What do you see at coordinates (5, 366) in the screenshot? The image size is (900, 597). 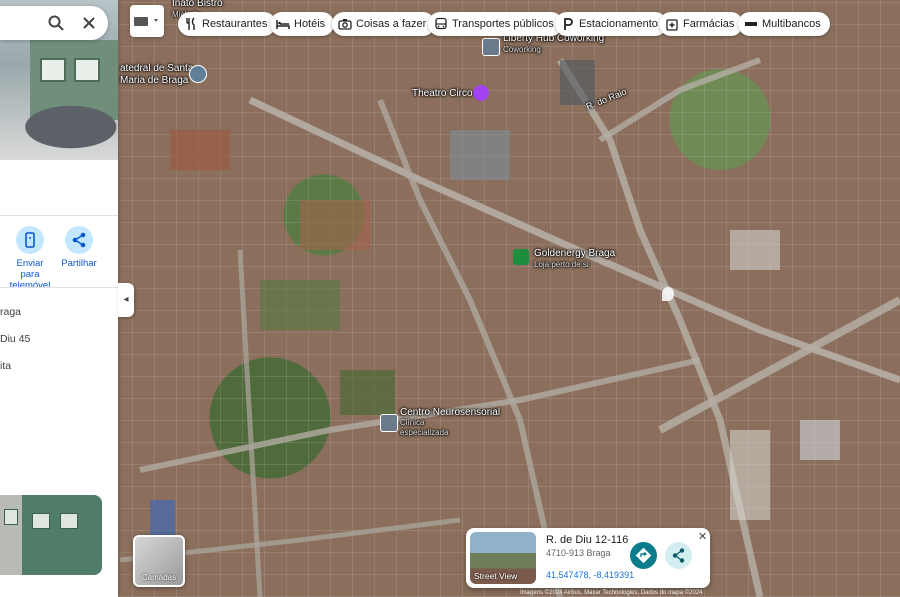 I see `info-line-visit: ita` at bounding box center [5, 366].